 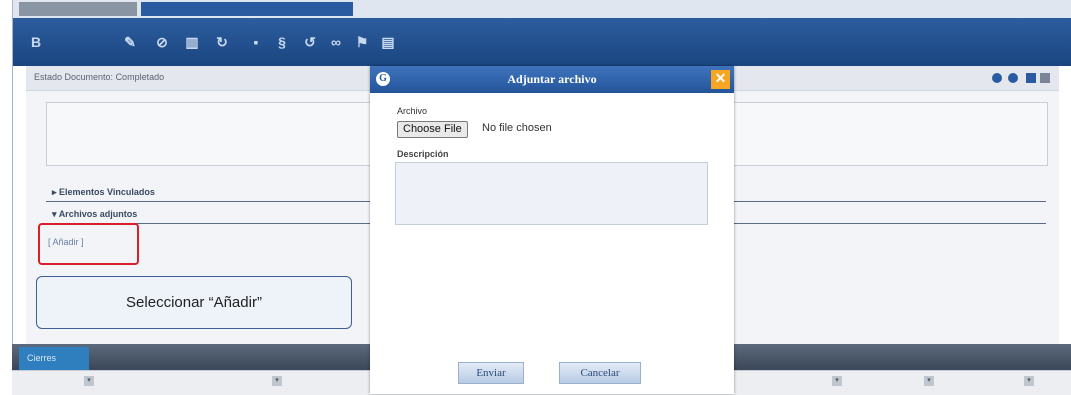 I want to click on lock-icon: ▪, so click(x=256, y=42).